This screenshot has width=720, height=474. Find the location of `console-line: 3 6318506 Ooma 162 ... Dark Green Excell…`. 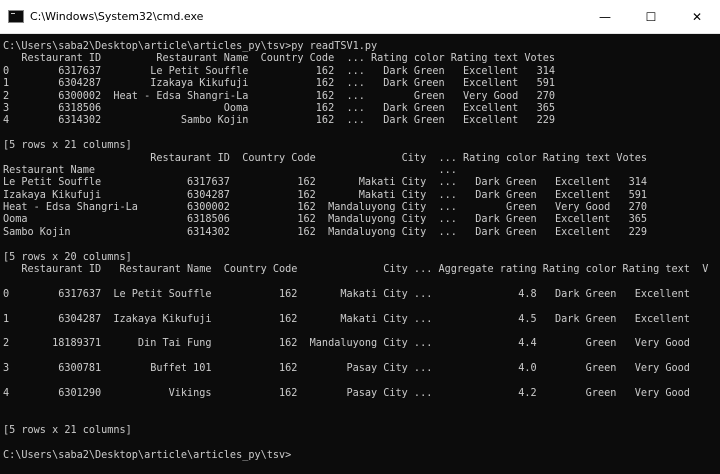

console-line: 3 6318506 Ooma 162 ... Dark Green Excell… is located at coordinates (279, 108).